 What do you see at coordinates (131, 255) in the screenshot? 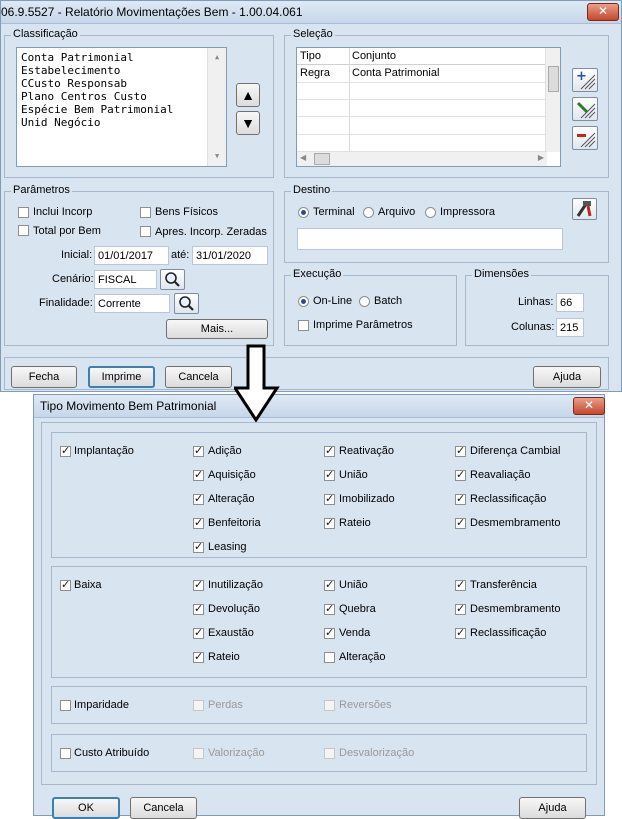
I see `inicial-date-field: 01/01/2017` at bounding box center [131, 255].